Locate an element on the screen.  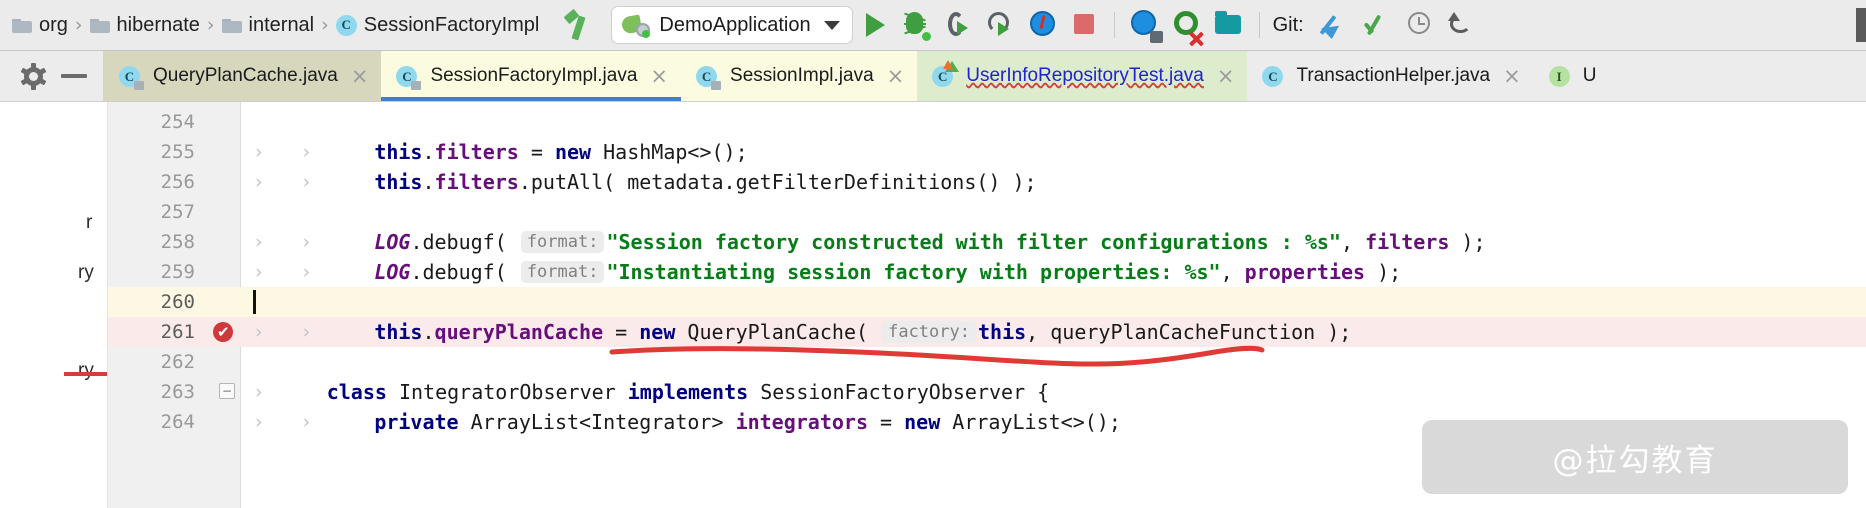
breadcrumb-item-internal: internal is located at coordinates (268, 25).